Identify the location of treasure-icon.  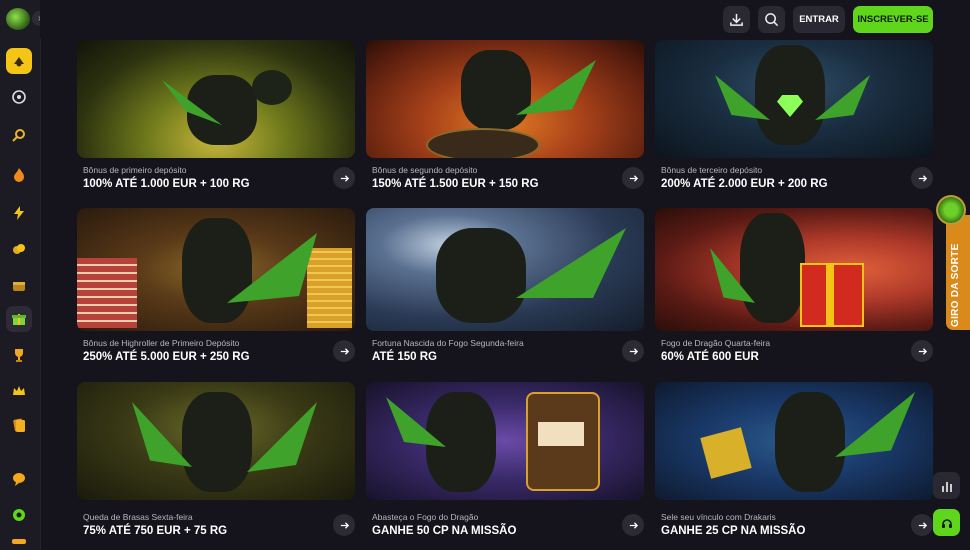
(19, 285).